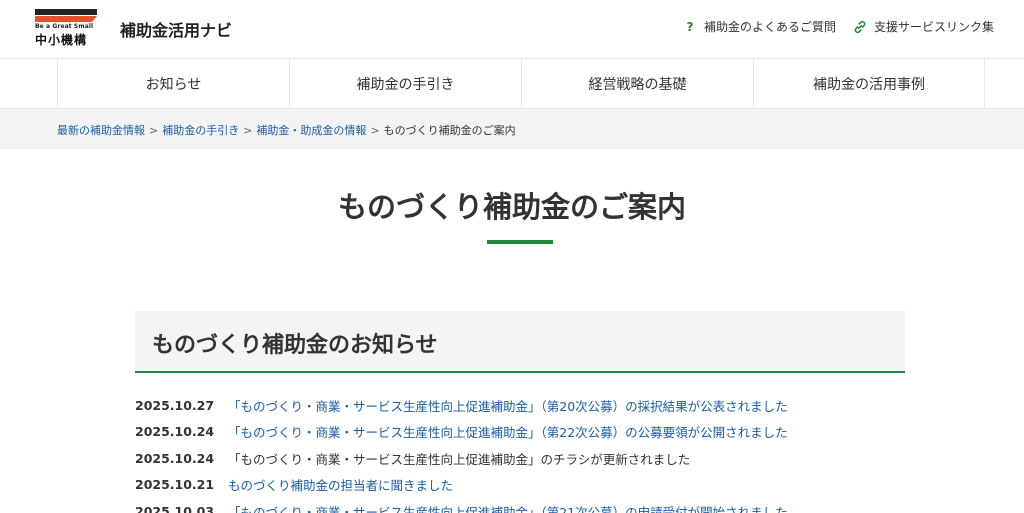 The height and width of the screenshot is (513, 1024). What do you see at coordinates (200, 130) in the screenshot?
I see `breadcrumb-item-guide: 補助金の手引き` at bounding box center [200, 130].